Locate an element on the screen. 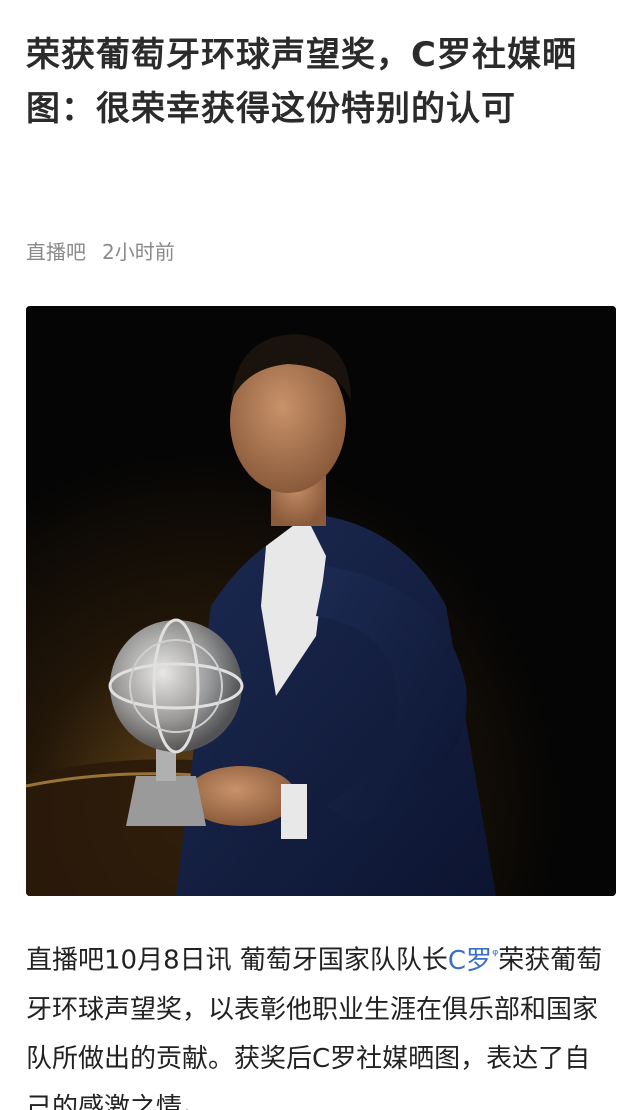 The image size is (640, 1110). body-lead: 直播吧10月8日讯 葡萄牙国家队队长 is located at coordinates (237, 960).